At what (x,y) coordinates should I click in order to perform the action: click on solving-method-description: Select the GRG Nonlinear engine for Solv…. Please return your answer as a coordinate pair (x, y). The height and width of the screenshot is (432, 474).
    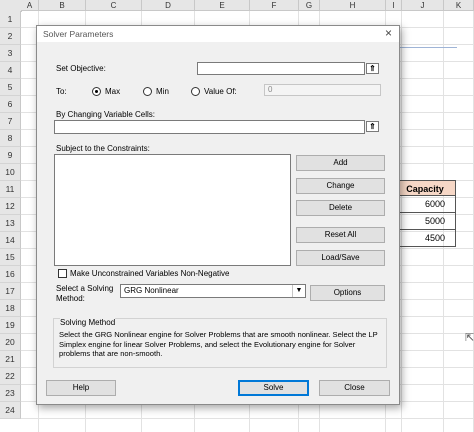
    Looking at the image, I should click on (218, 344).